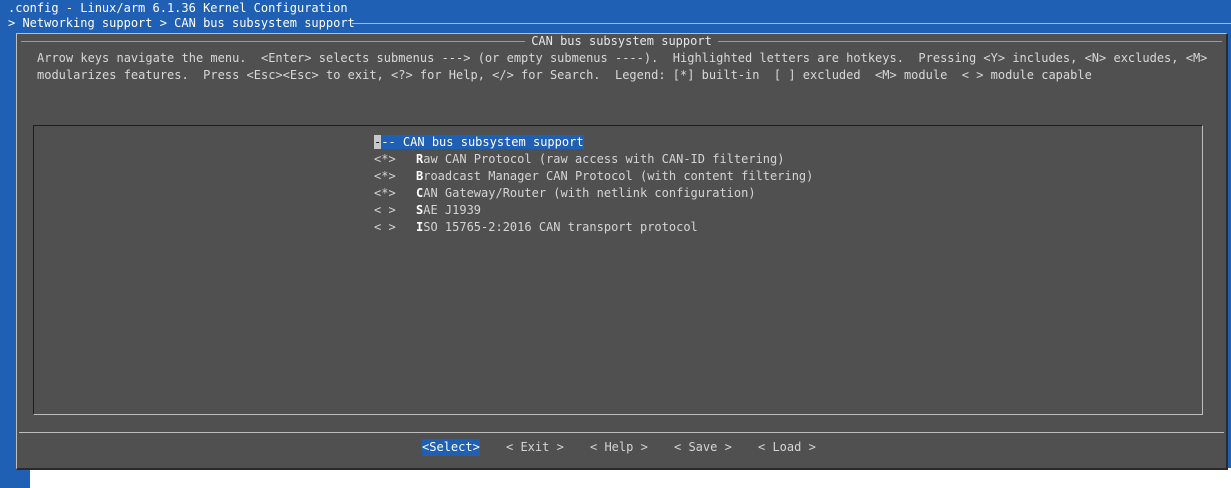 The image size is (1231, 488). I want to click on dialog-title: CAN bus subsystem support, so click(621, 41).